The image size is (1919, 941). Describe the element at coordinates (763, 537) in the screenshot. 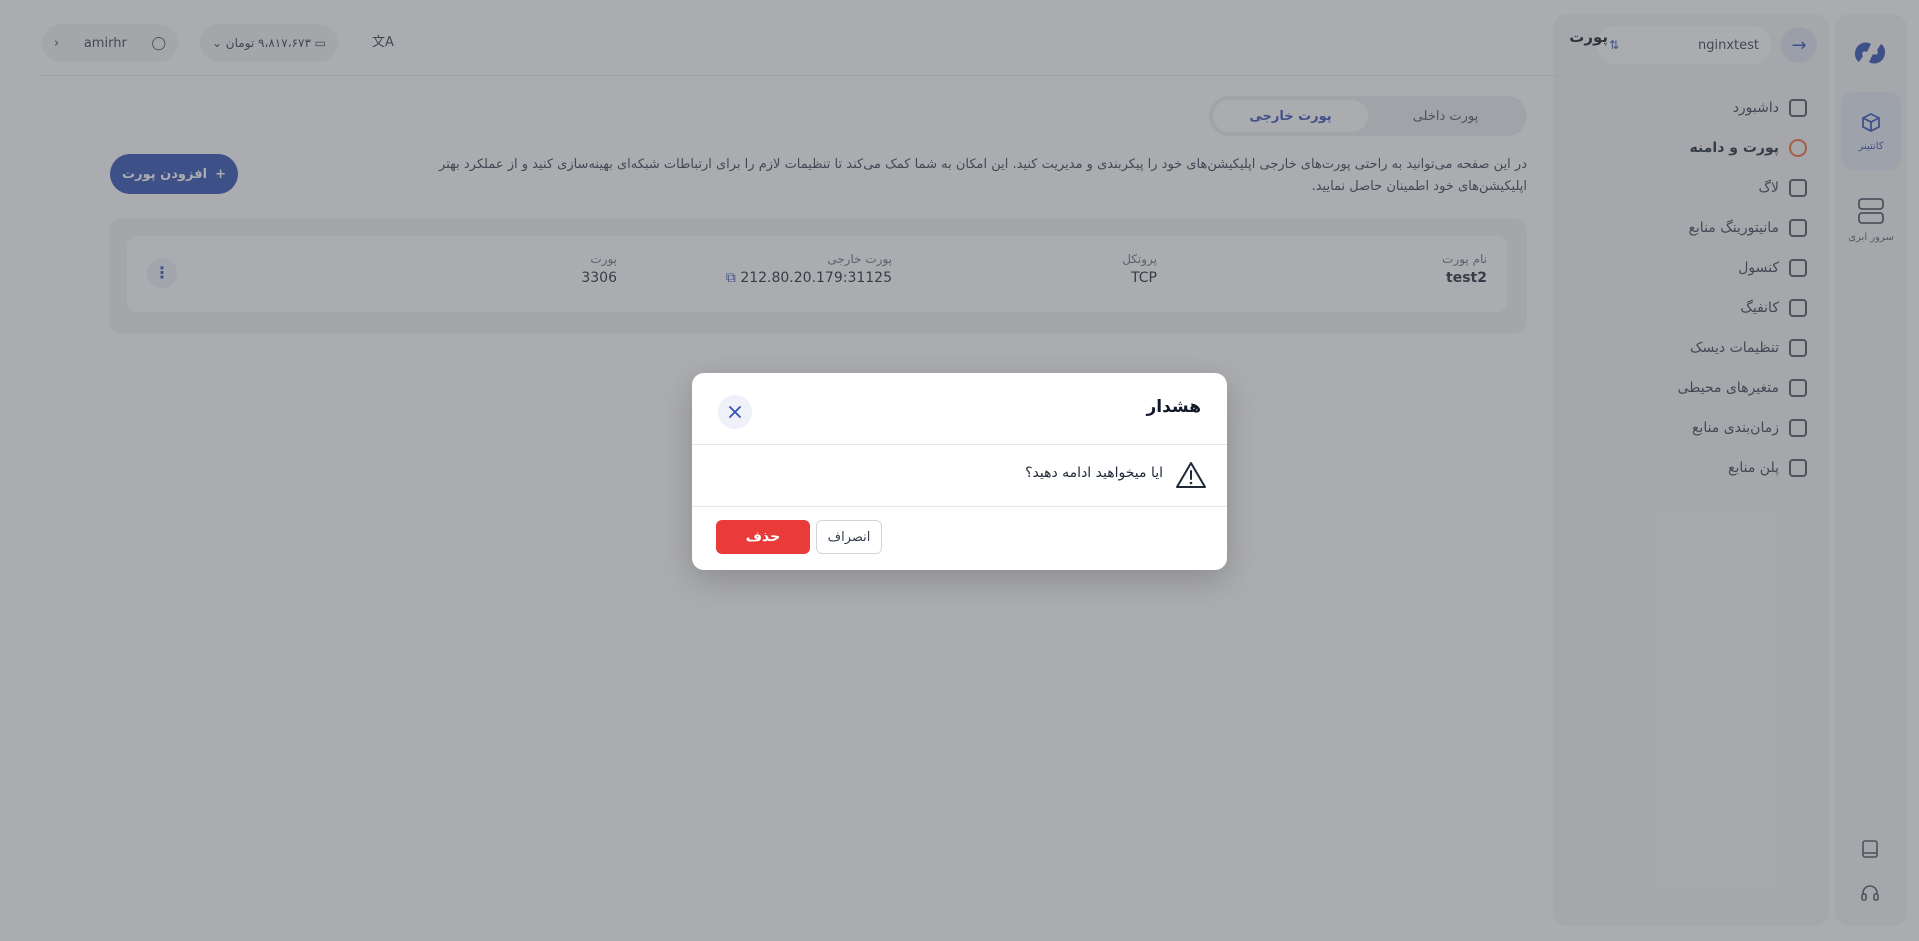

I see `delete-button: حذف` at that location.